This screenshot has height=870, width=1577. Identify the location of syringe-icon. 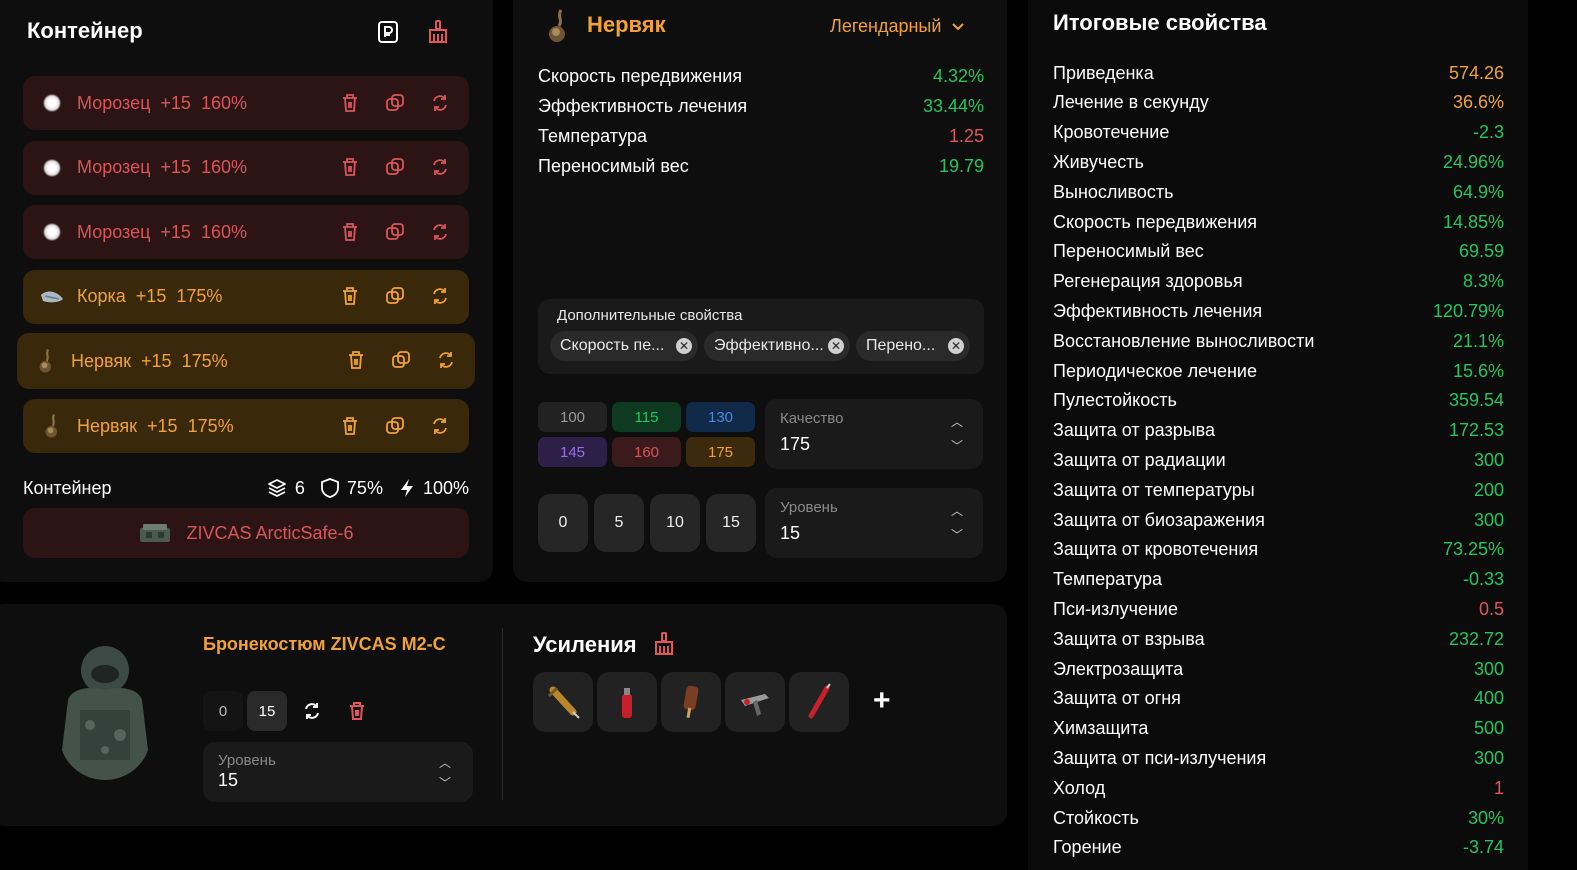
(563, 702).